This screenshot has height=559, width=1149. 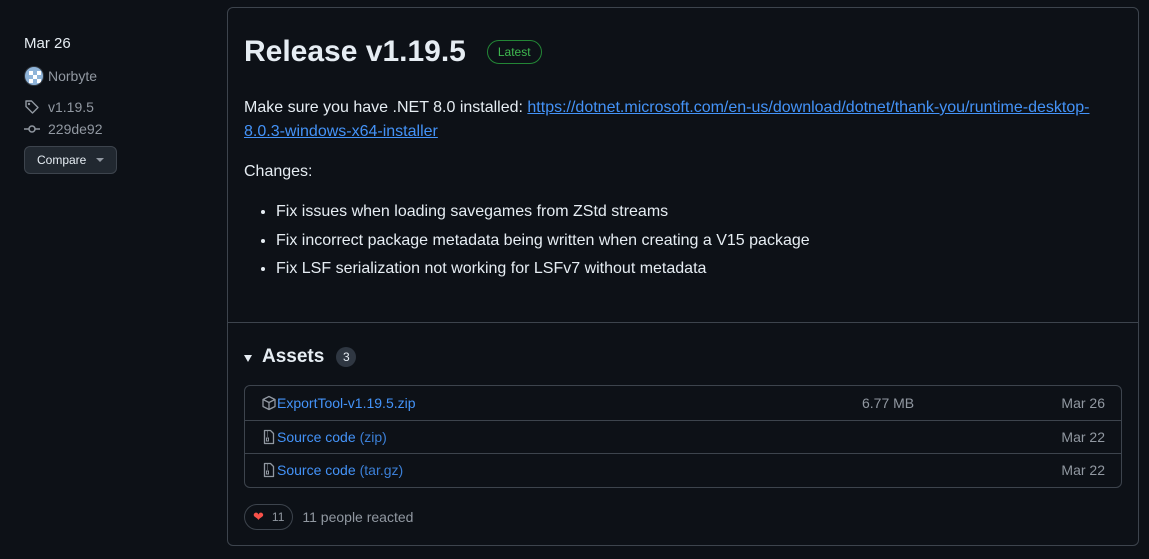 I want to click on commit-hash: 229de92, so click(x=75, y=129).